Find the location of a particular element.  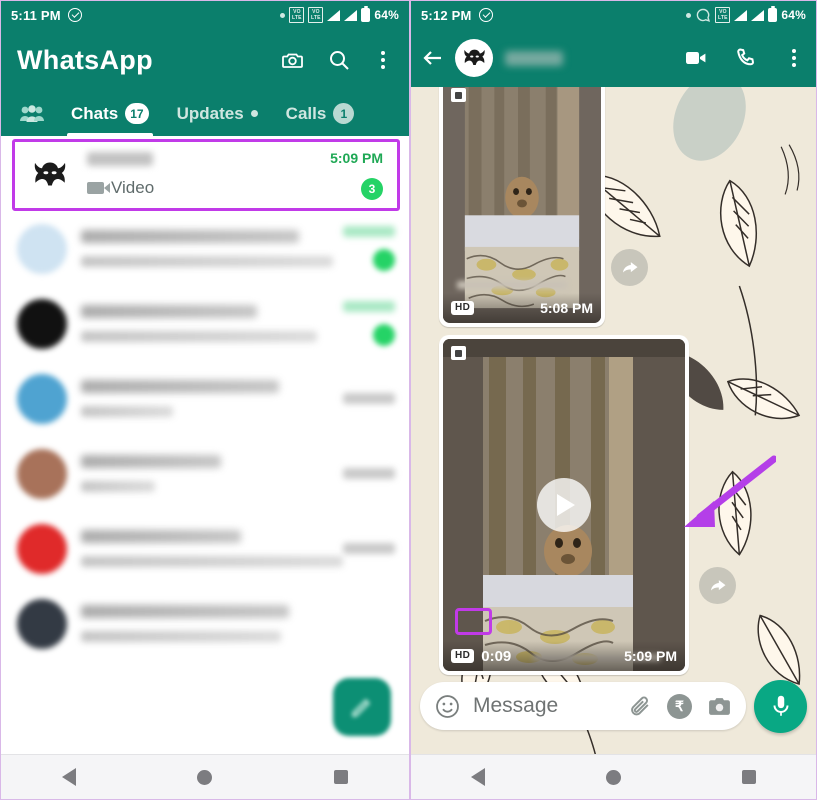

tab-chats-badge: 17 is located at coordinates (137, 113).